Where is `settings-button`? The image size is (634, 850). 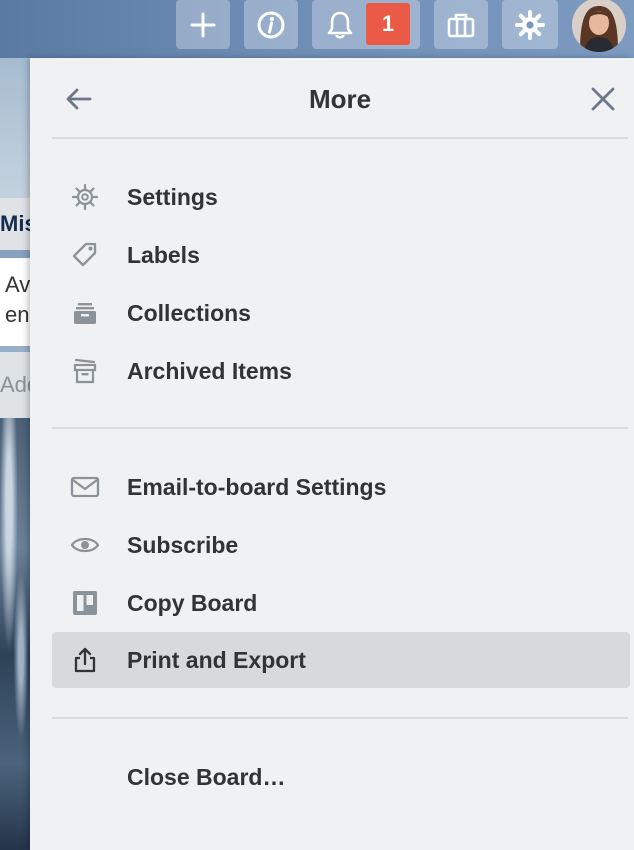
settings-button is located at coordinates (530, 24).